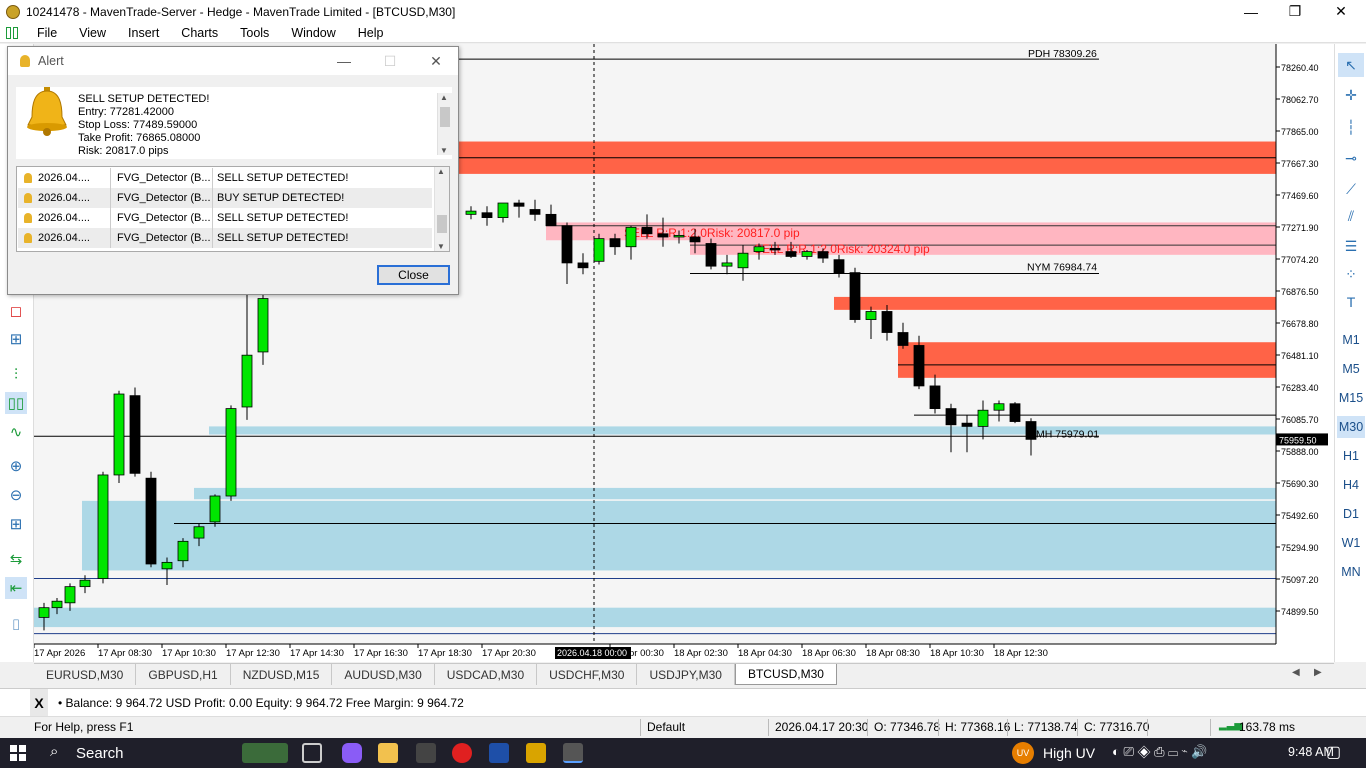 This screenshot has height=768, width=1366. I want to click on tile-windows-icon: ⊞, so click(16, 524).